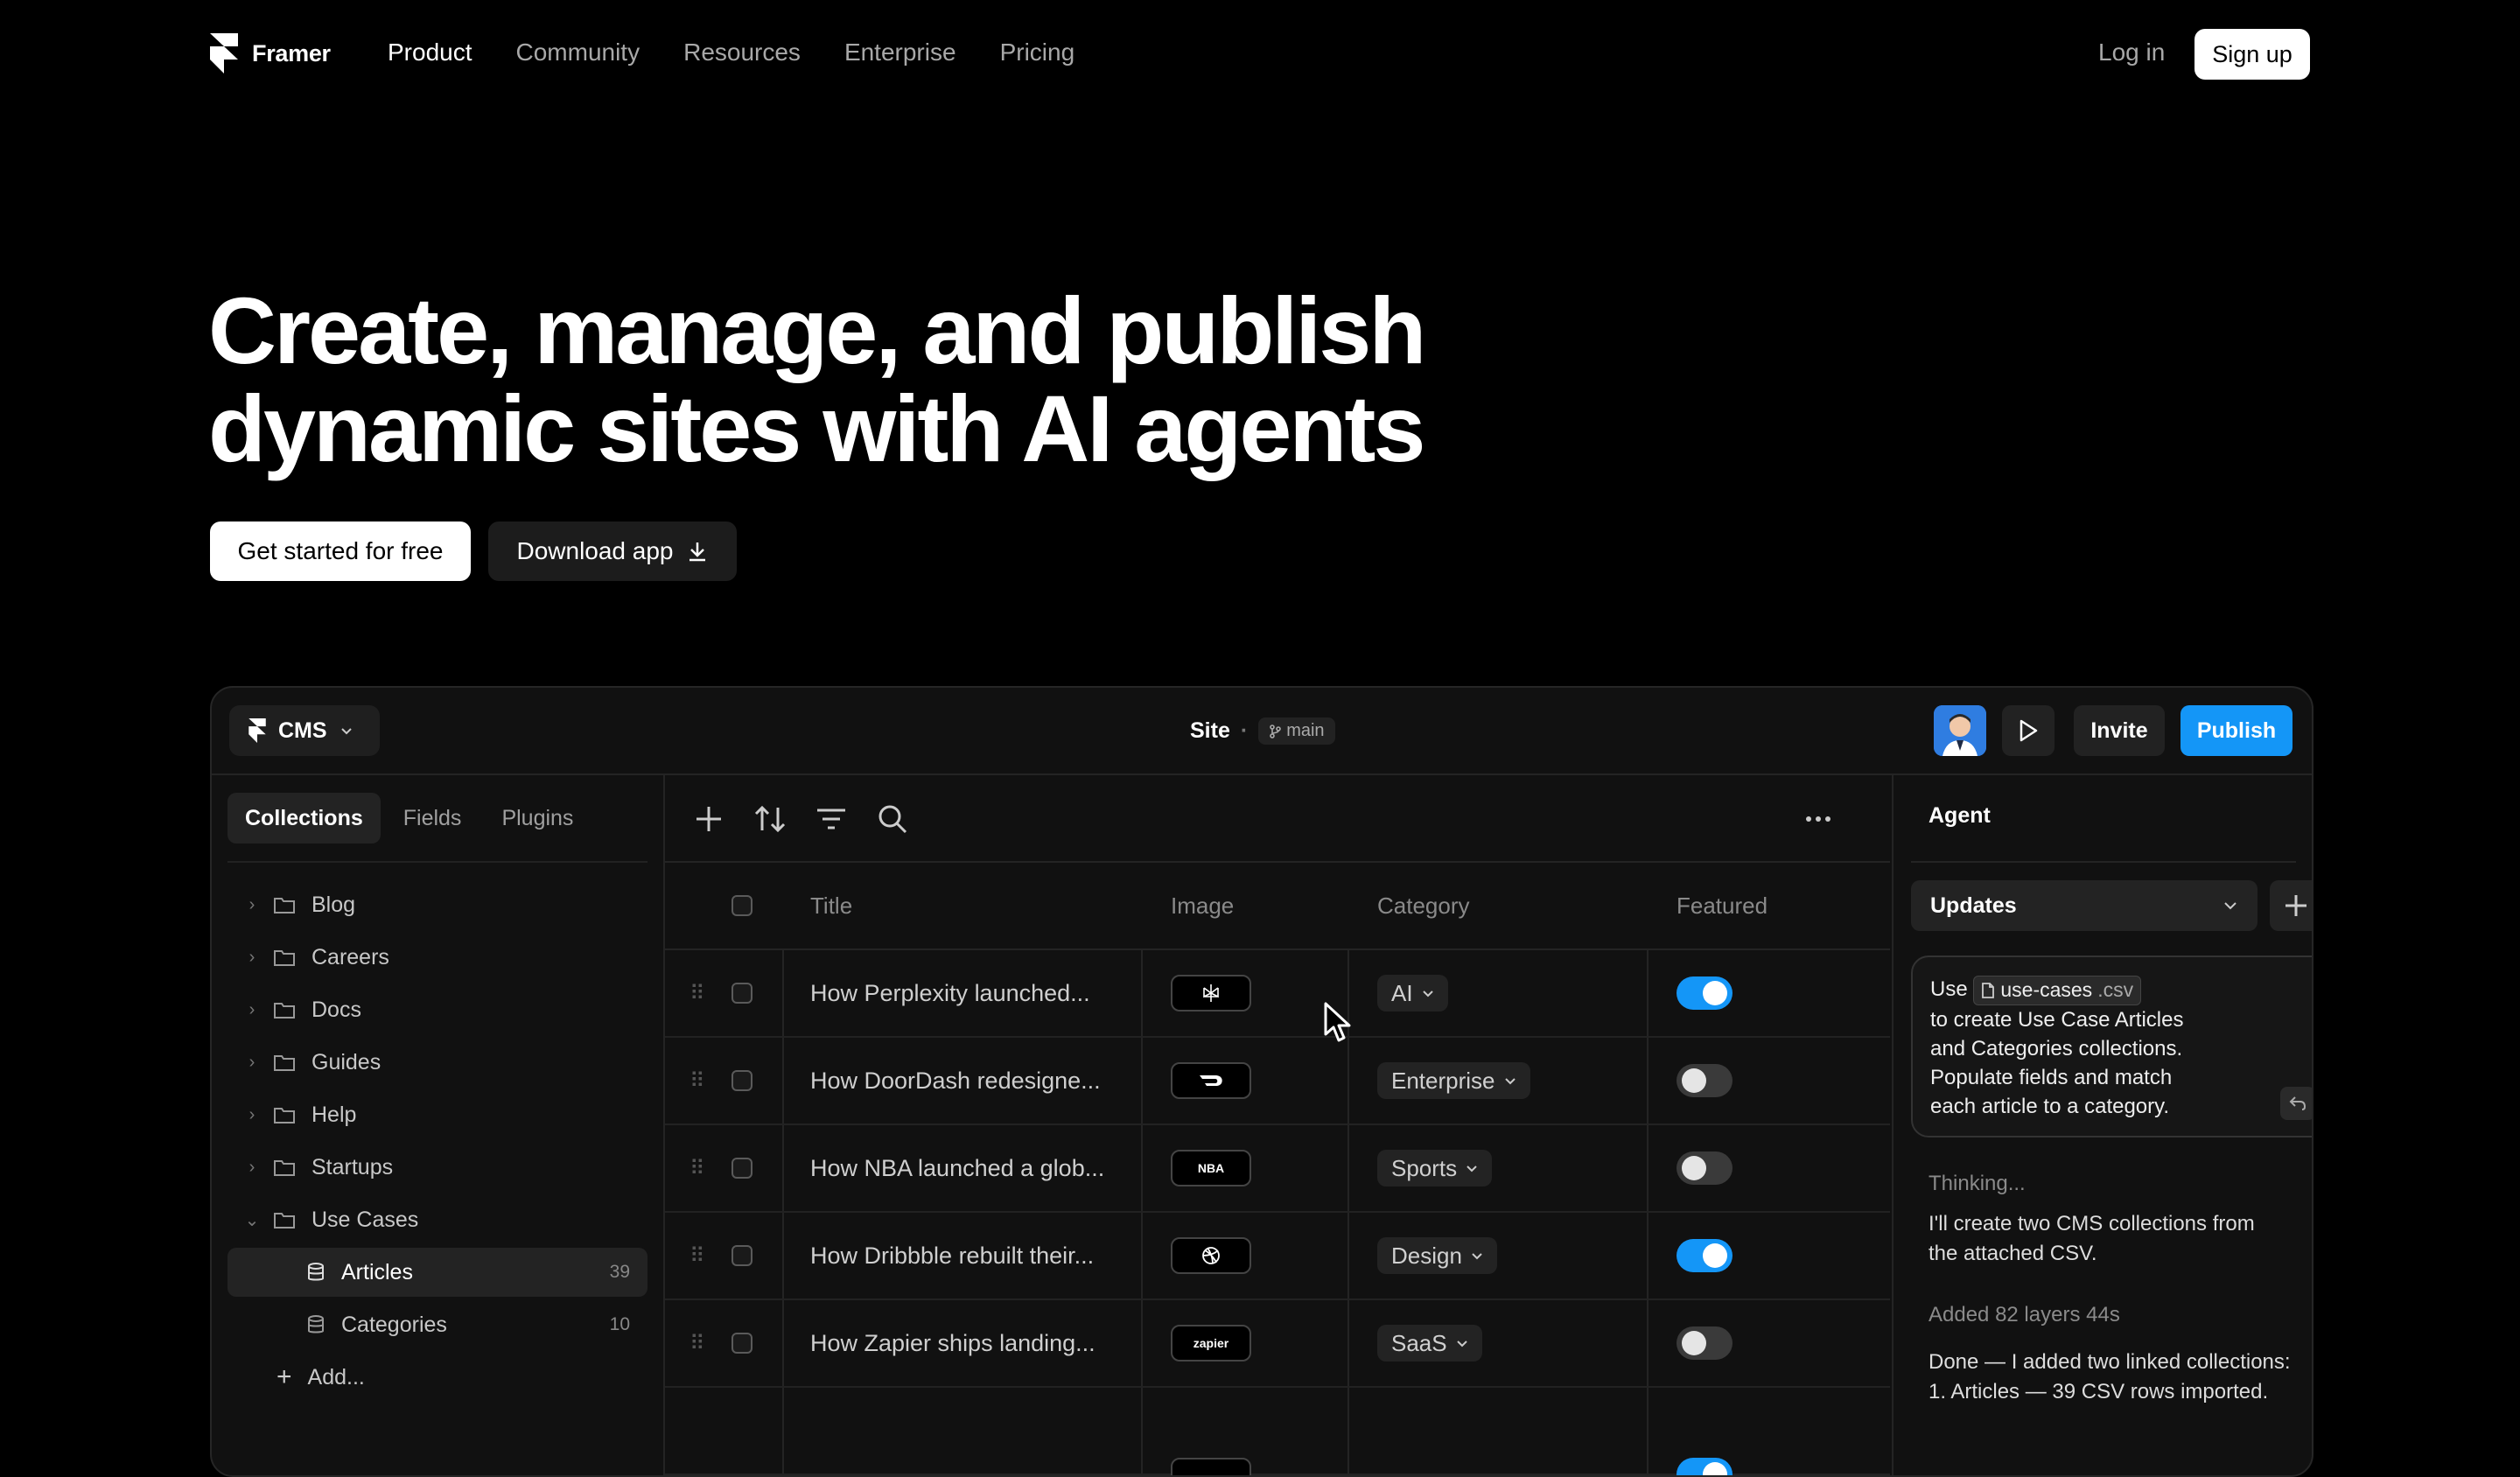  I want to click on category-select: Design, so click(1437, 1255).